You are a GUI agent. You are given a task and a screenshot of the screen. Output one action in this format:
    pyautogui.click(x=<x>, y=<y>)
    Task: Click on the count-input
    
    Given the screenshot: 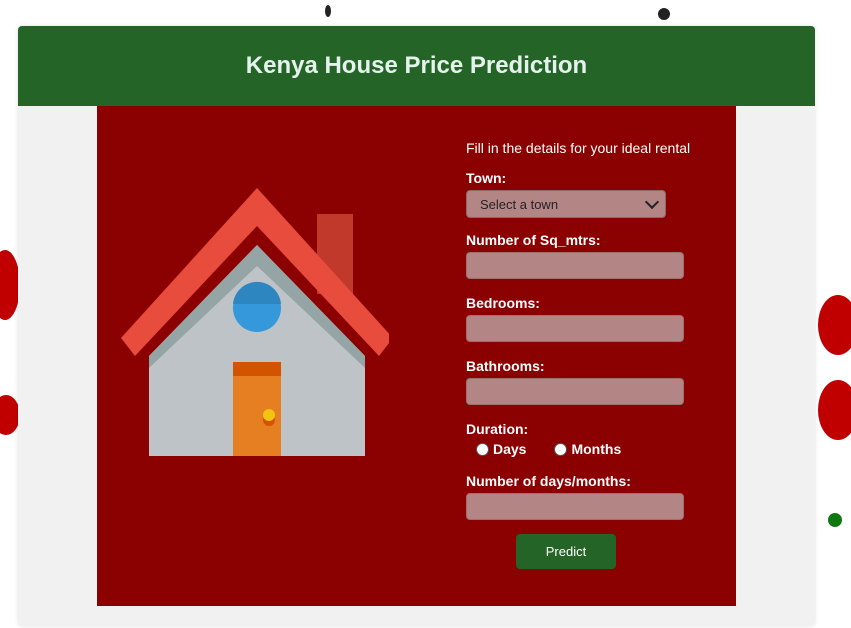 What is the action you would take?
    pyautogui.click(x=575, y=506)
    